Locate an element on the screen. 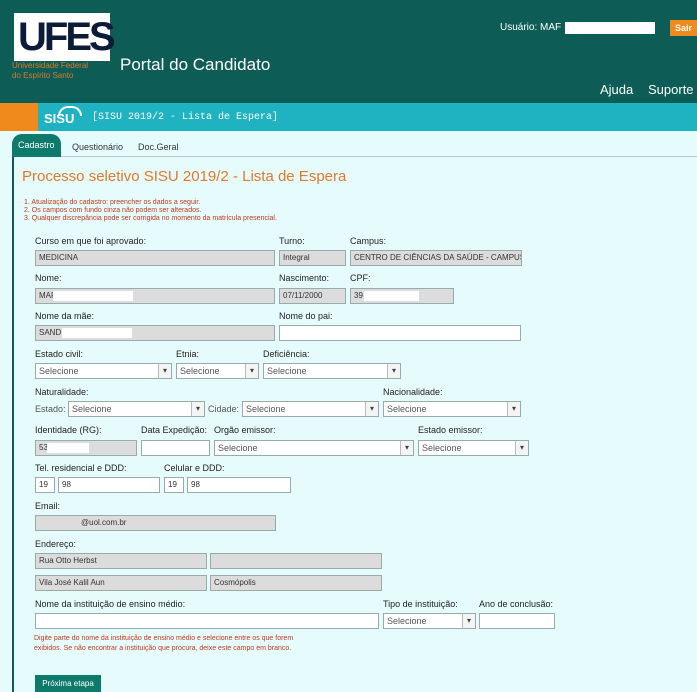 Image resolution: width=697 pixels, height=692 pixels. ethnicity-label: Etnia: is located at coordinates (188, 354).